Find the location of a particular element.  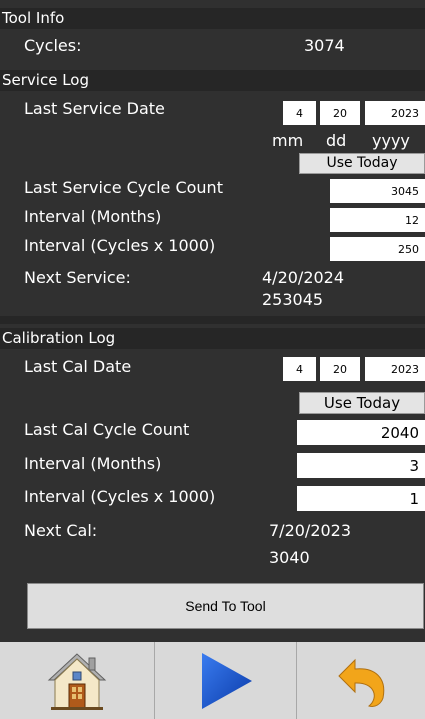

cal-date-yyyy-input is located at coordinates (395, 369).